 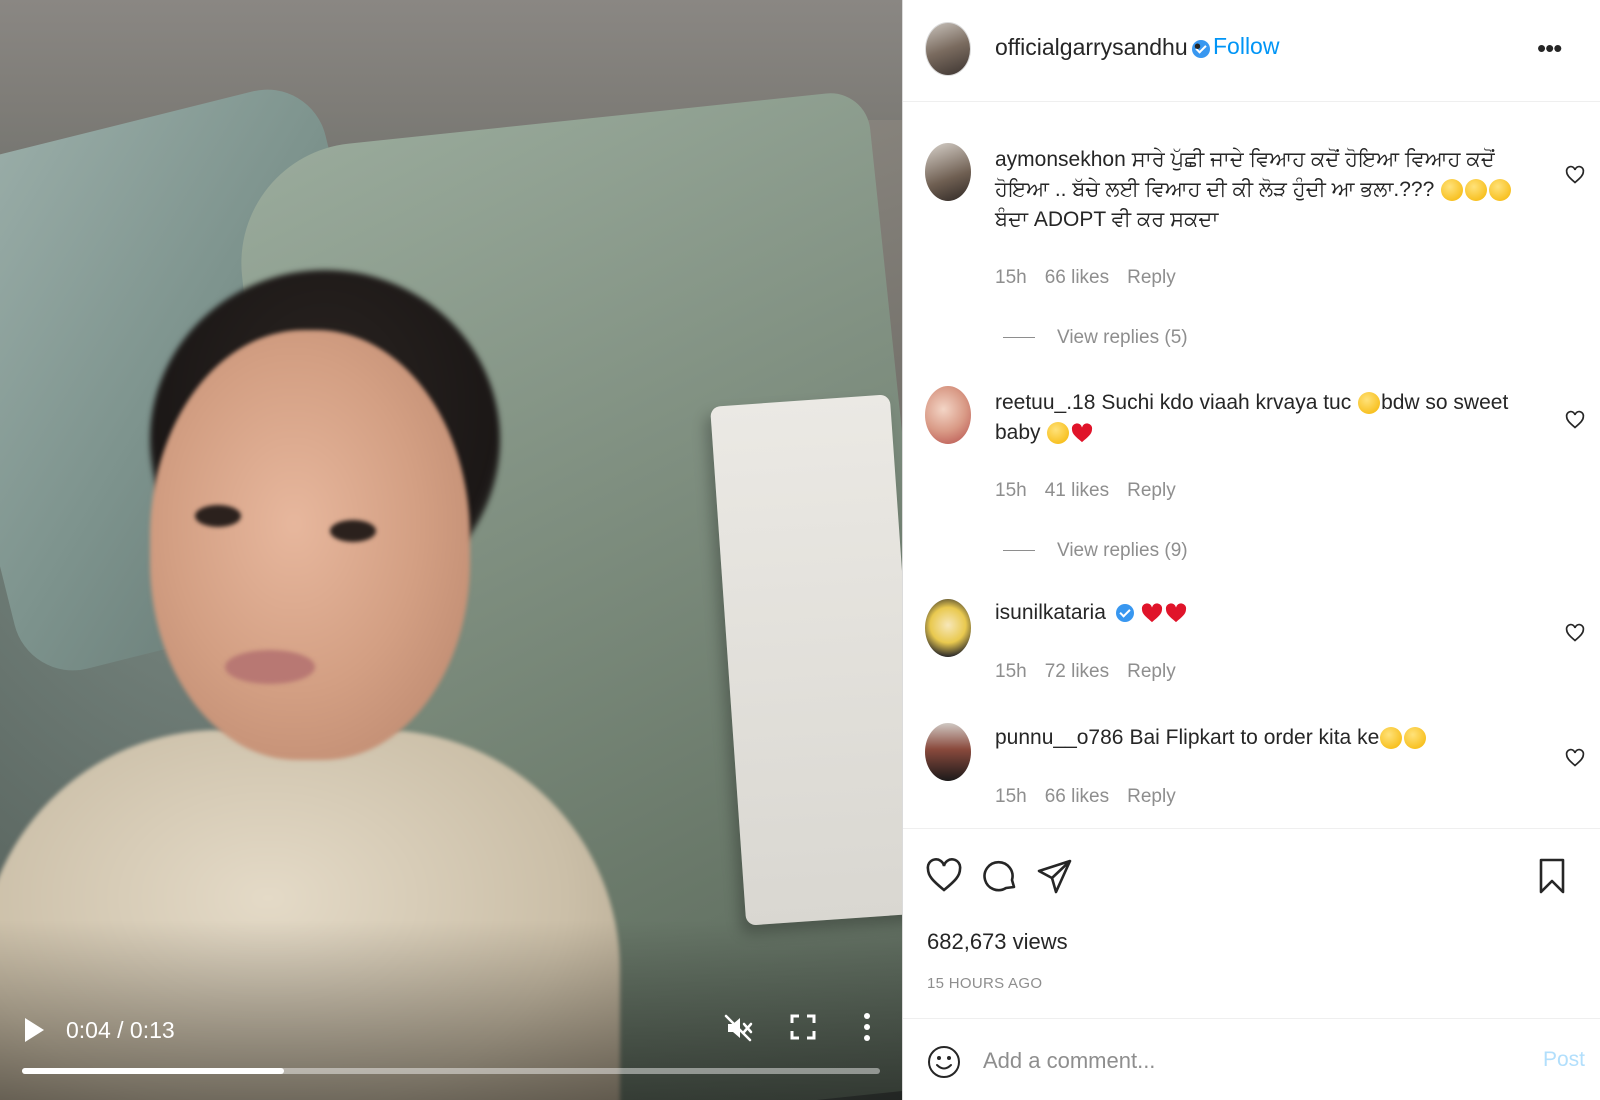 What do you see at coordinates (1246, 46) in the screenshot?
I see `follow-button: Follow` at bounding box center [1246, 46].